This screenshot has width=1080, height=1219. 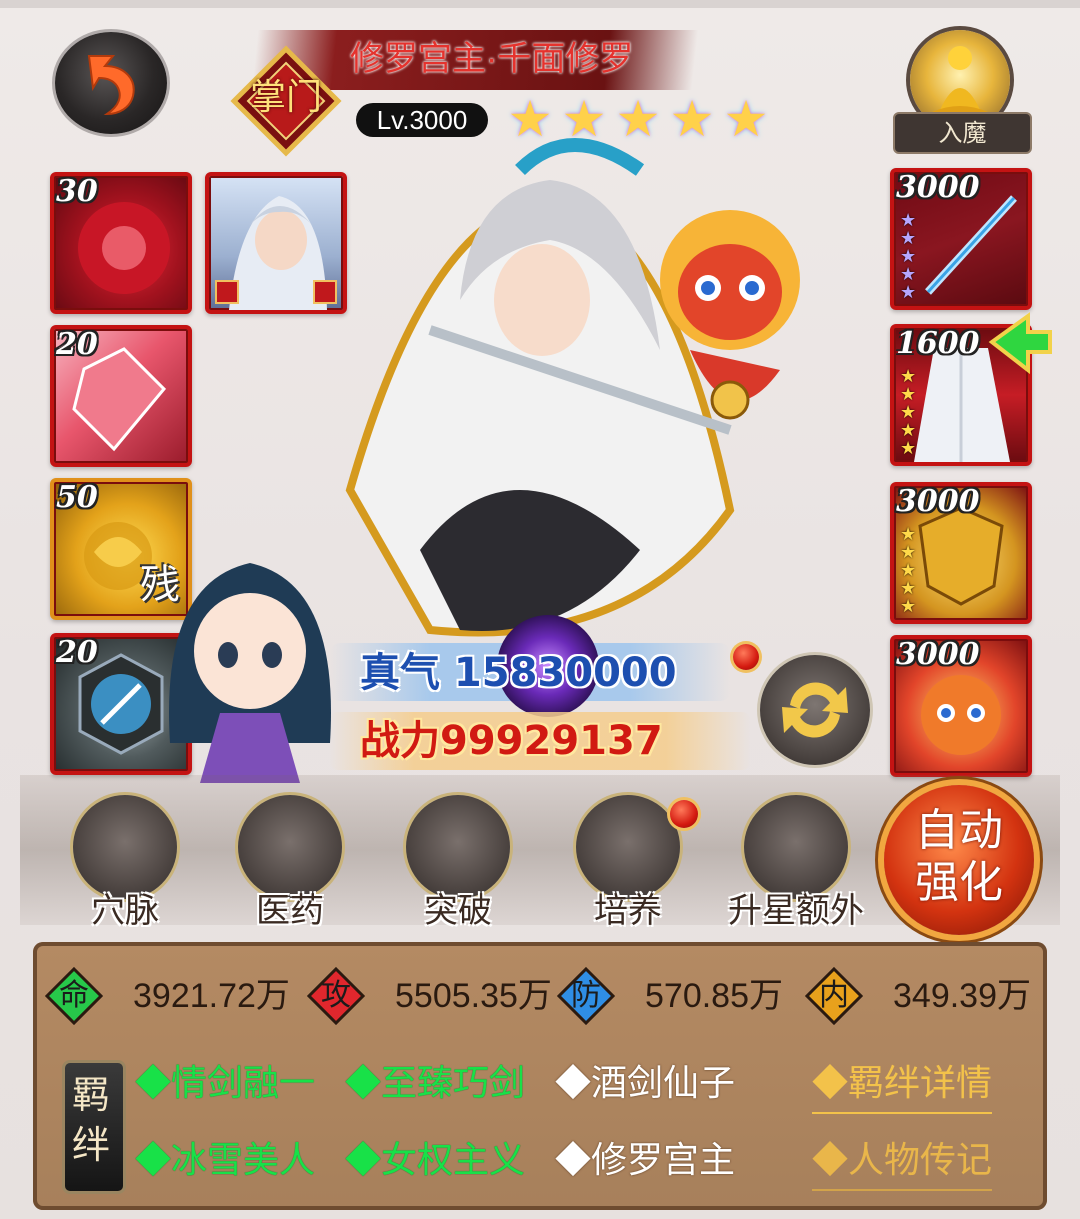 I want to click on refresh-icon, so click(x=815, y=710).